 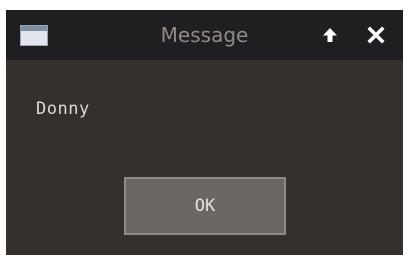 I want to click on close-icon, so click(x=376, y=35).